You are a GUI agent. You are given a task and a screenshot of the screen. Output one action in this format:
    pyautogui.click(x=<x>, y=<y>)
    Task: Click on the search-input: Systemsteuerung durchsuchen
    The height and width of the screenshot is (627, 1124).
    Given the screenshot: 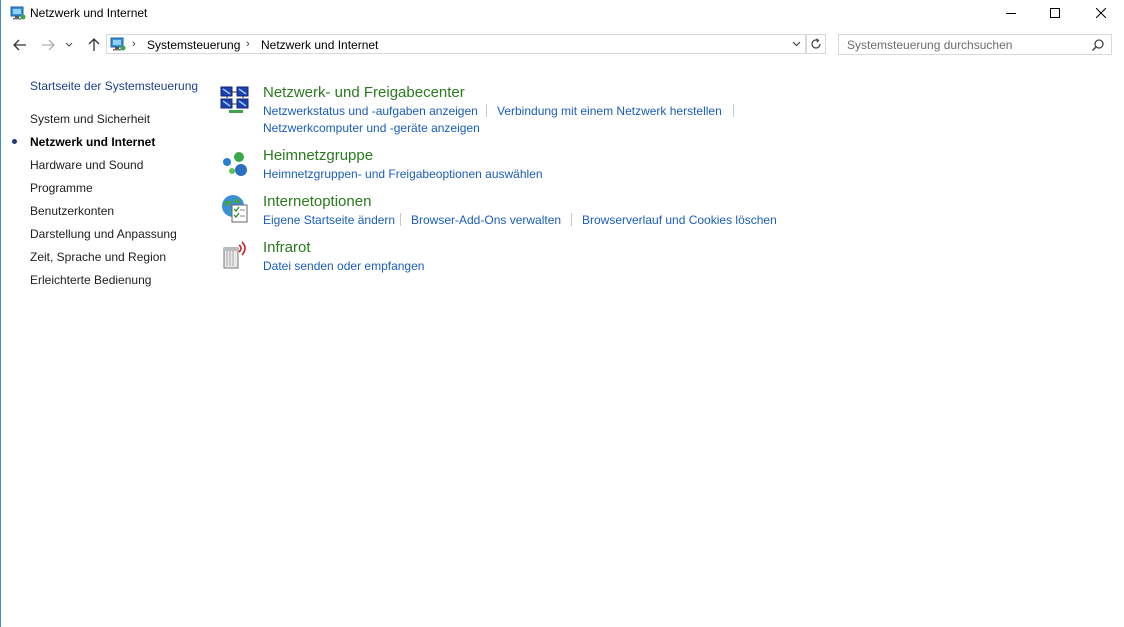 What is the action you would take?
    pyautogui.click(x=929, y=45)
    